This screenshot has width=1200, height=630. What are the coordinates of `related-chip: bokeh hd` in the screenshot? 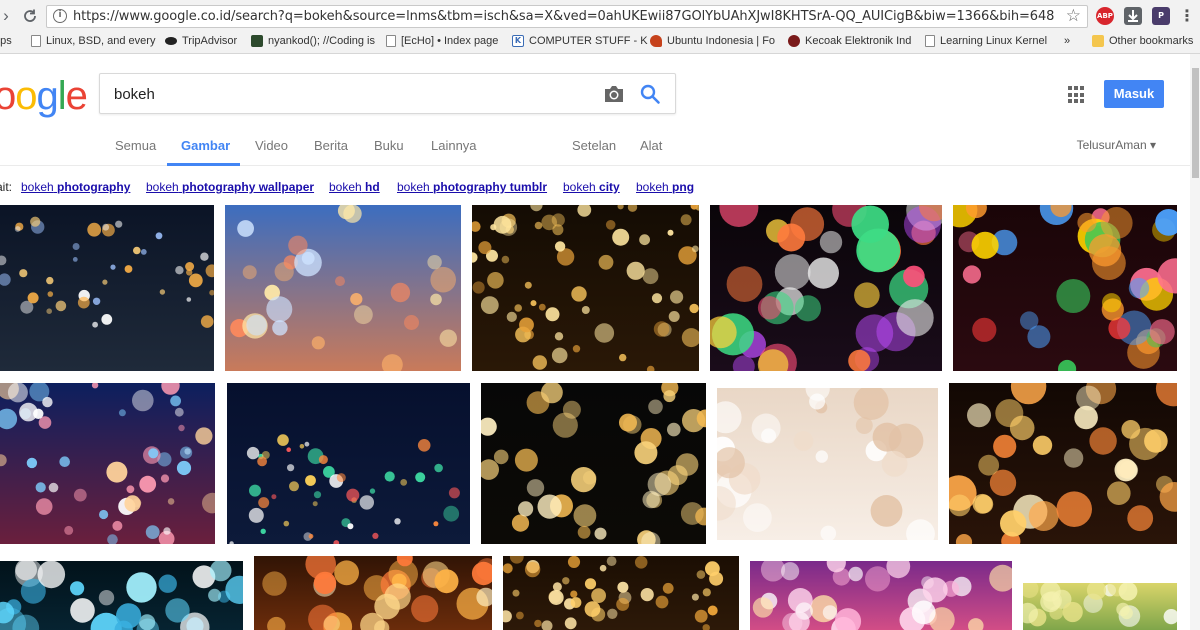 It's located at (354, 187).